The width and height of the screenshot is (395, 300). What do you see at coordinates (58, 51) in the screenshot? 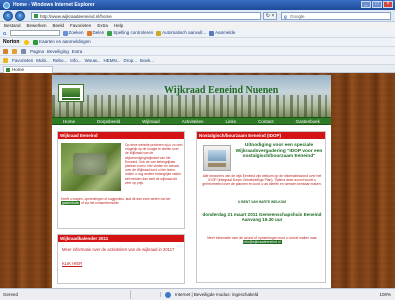
I see `security-menu: Beveiliging` at bounding box center [58, 51].